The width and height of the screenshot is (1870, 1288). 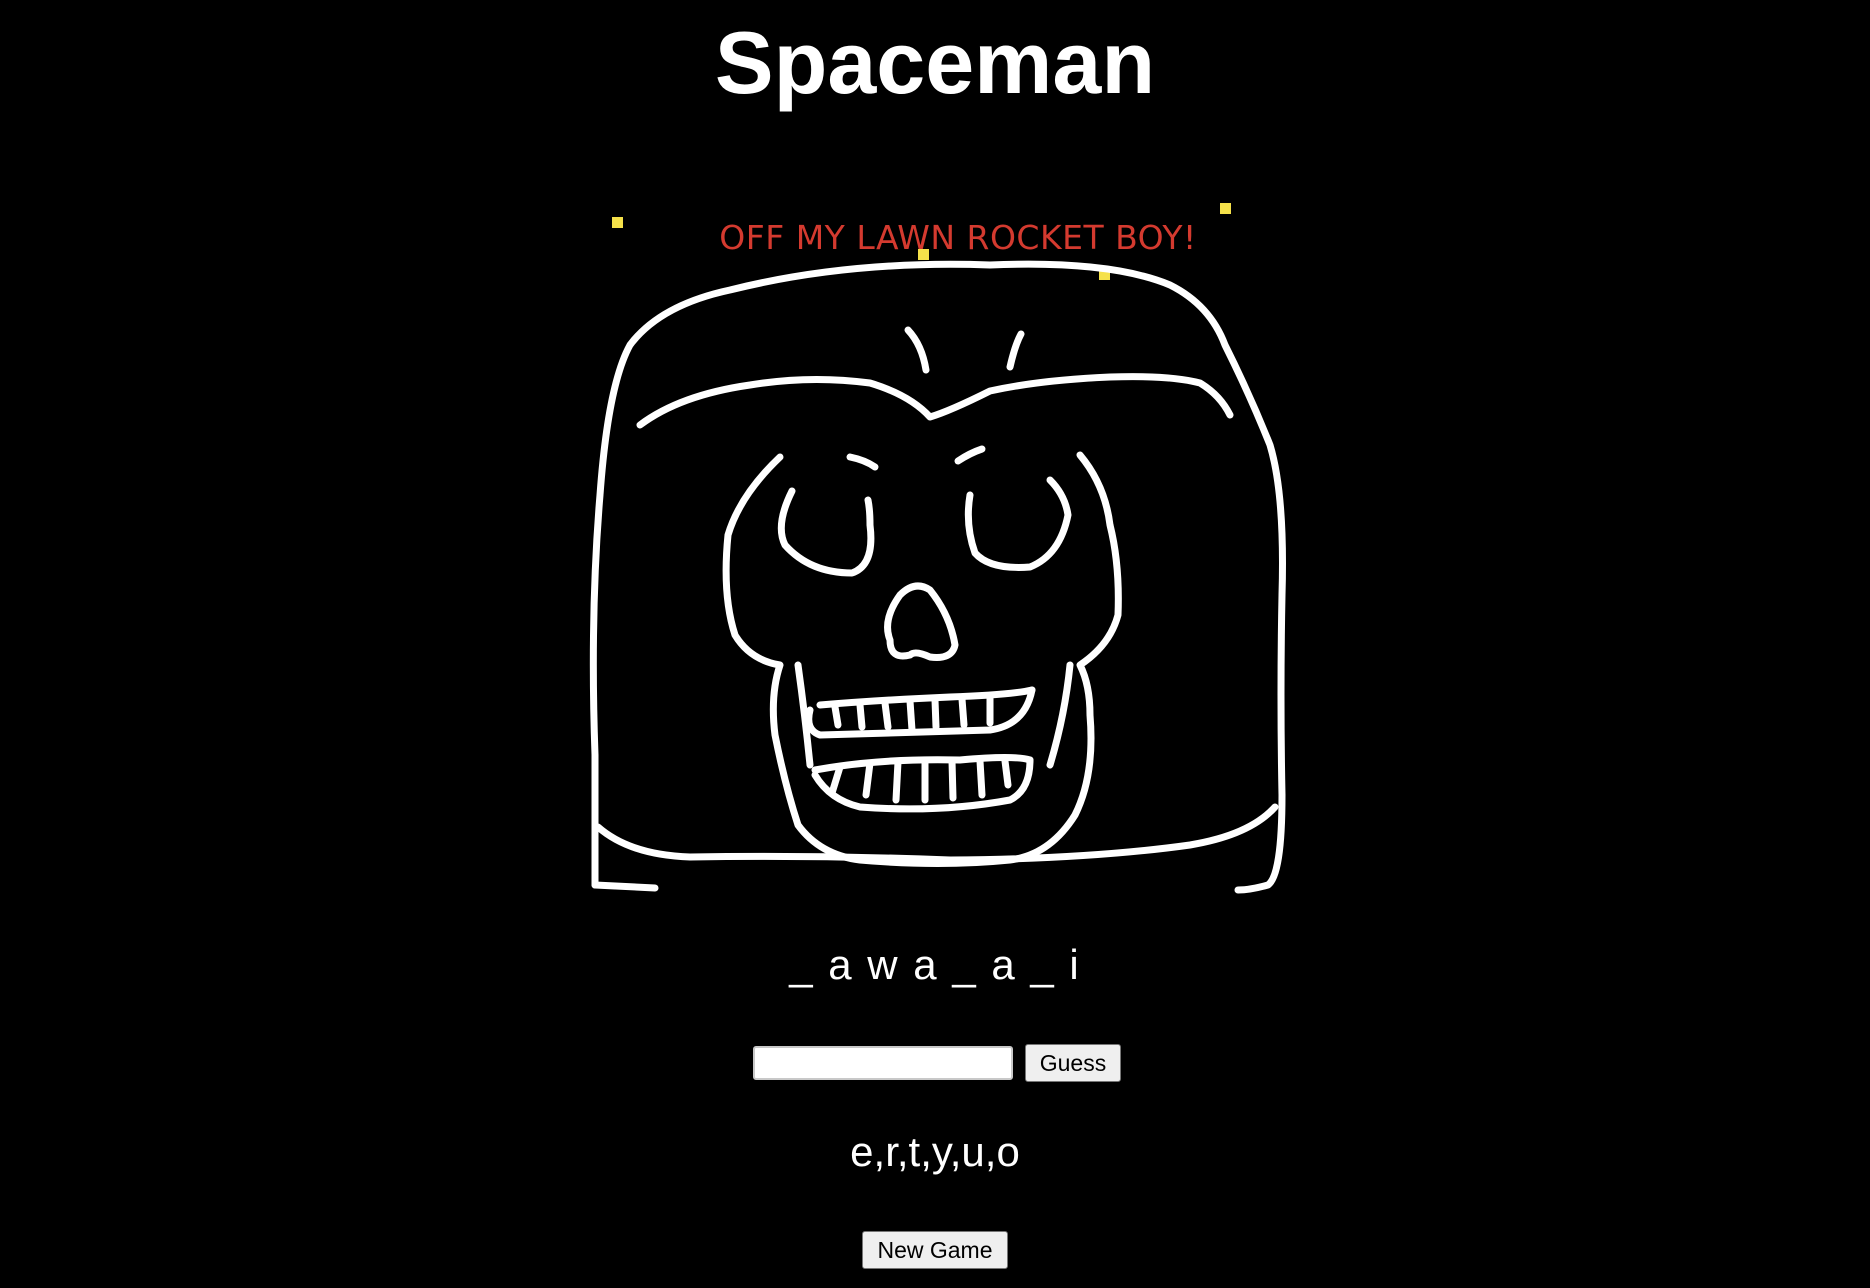 I want to click on new-game-row: New Game, so click(x=935, y=1250).